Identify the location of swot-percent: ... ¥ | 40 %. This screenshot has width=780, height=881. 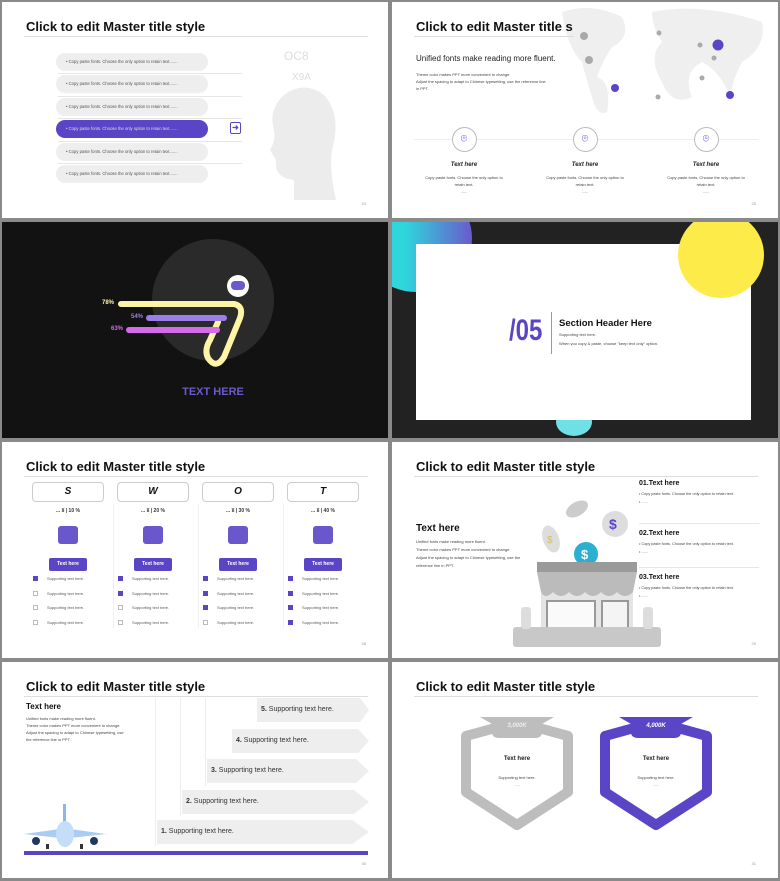
(323, 511).